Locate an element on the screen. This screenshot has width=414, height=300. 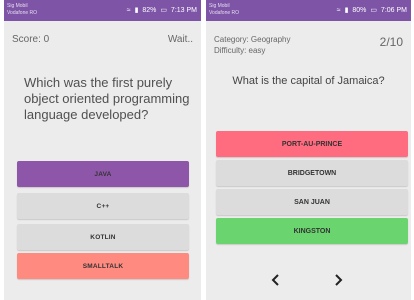
category-label: Category: Geography is located at coordinates (252, 39).